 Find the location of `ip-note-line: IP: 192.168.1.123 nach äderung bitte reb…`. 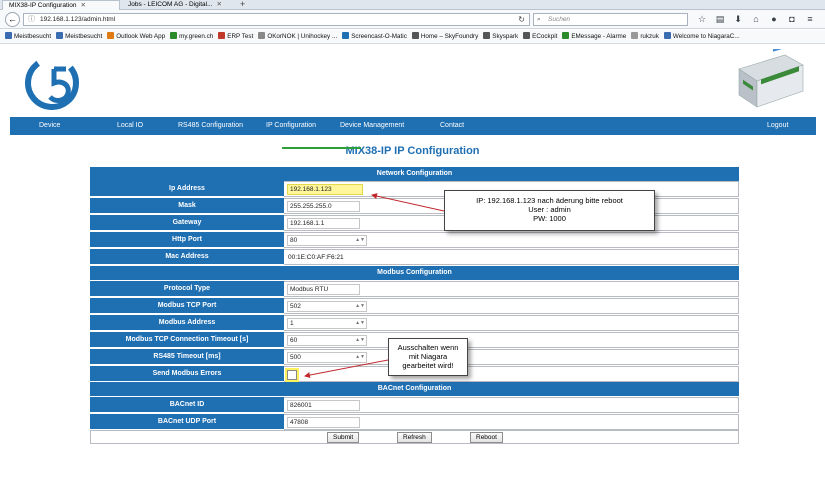

ip-note-line: IP: 192.168.1.123 nach äderung bitte reb… is located at coordinates (549, 200).